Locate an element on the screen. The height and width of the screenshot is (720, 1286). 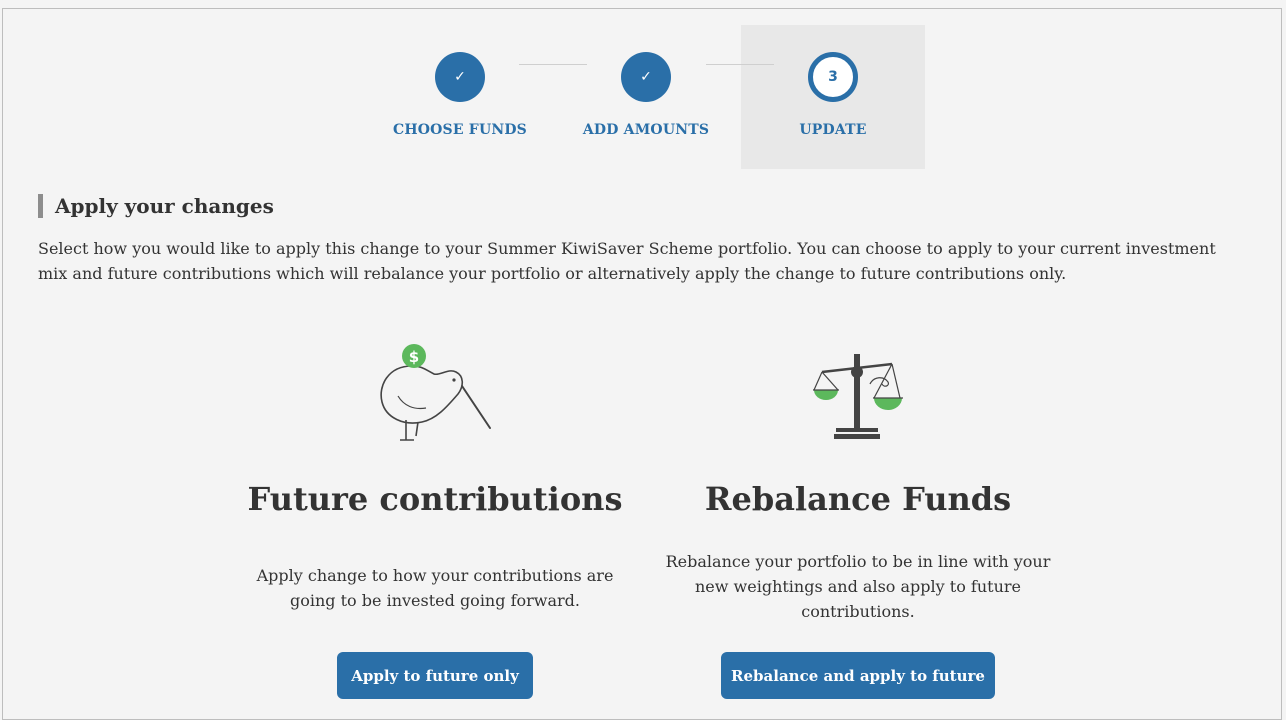
step-label: UPDATE is located at coordinates (833, 130).